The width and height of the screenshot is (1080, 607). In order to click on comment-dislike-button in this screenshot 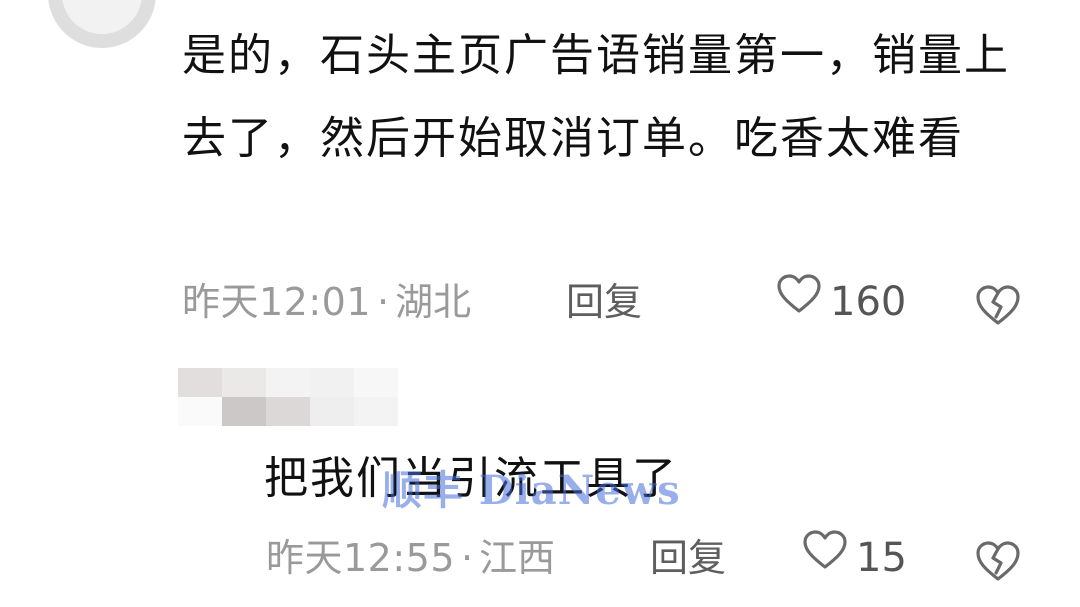, I will do `click(998, 302)`.